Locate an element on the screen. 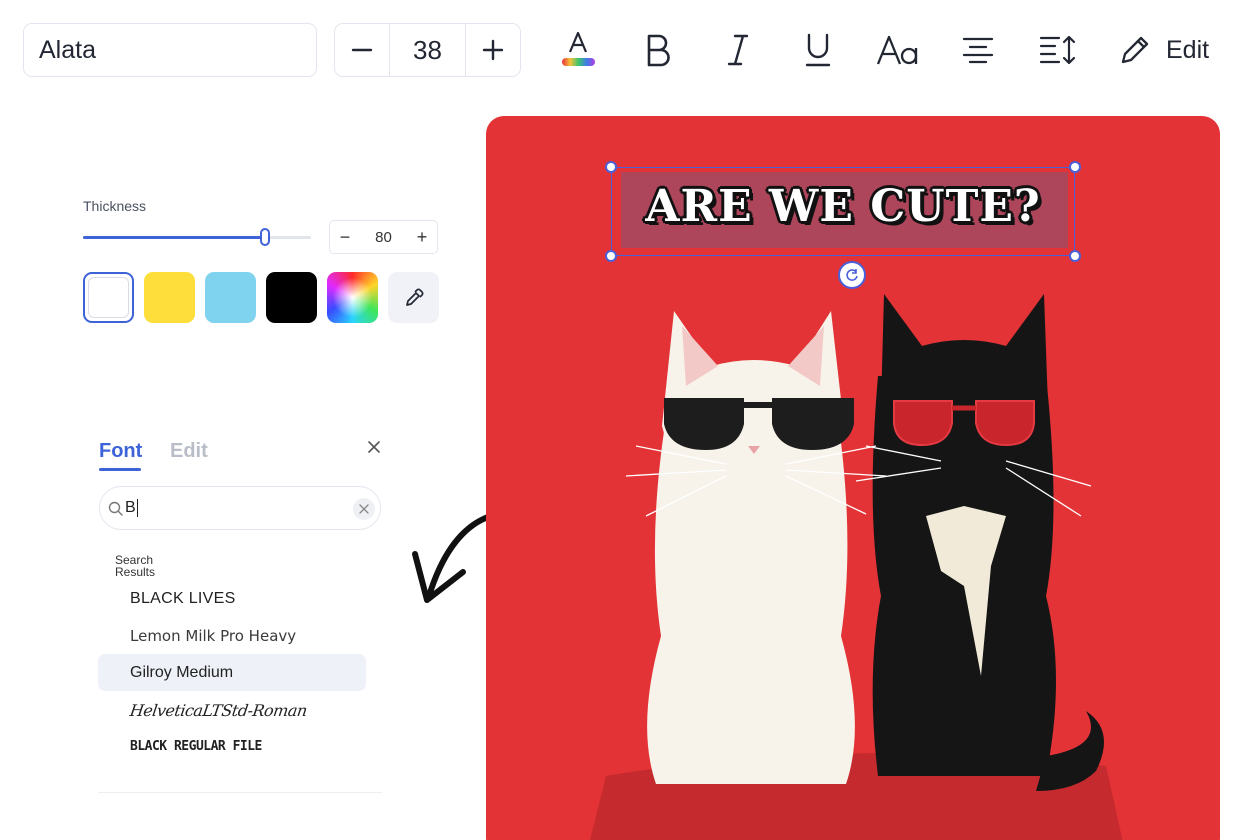 The width and height of the screenshot is (1260, 840). plus-icon is located at coordinates (493, 50).